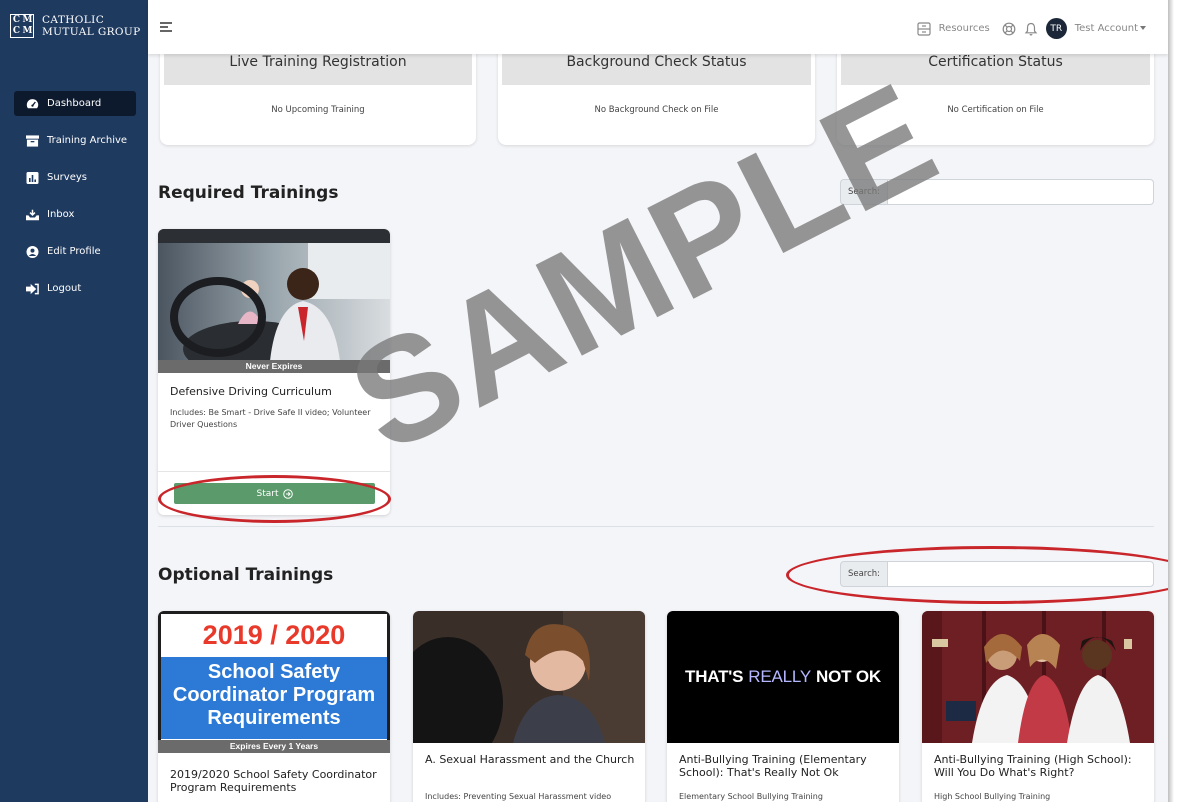 The height and width of the screenshot is (802, 1201). Describe the element at coordinates (964, 28) in the screenshot. I see `resources-link: Resources` at that location.